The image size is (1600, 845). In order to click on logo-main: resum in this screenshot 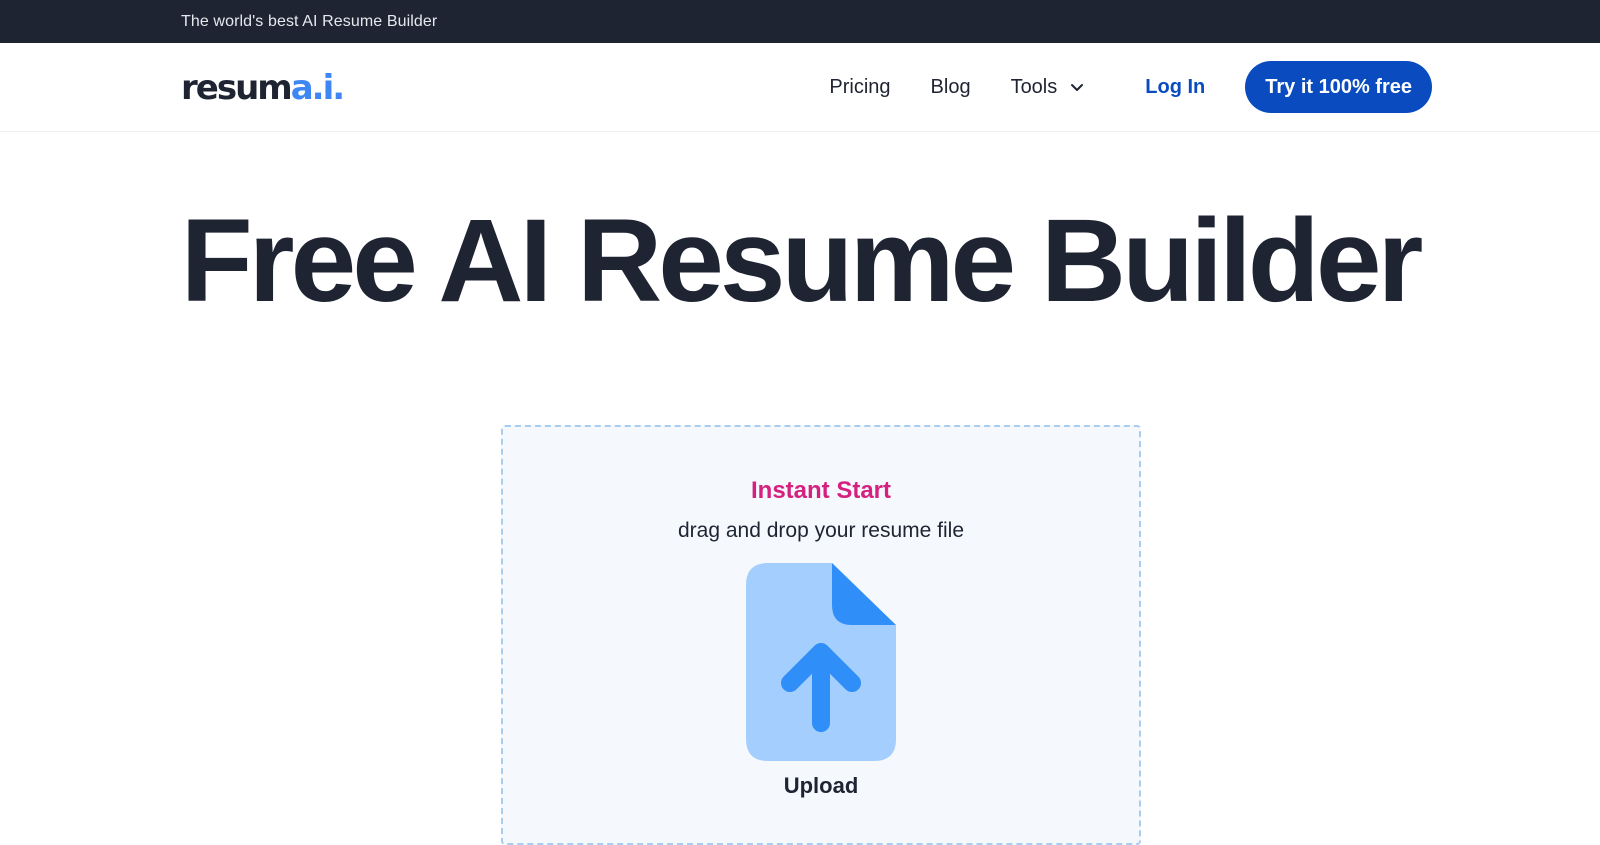, I will do `click(237, 88)`.